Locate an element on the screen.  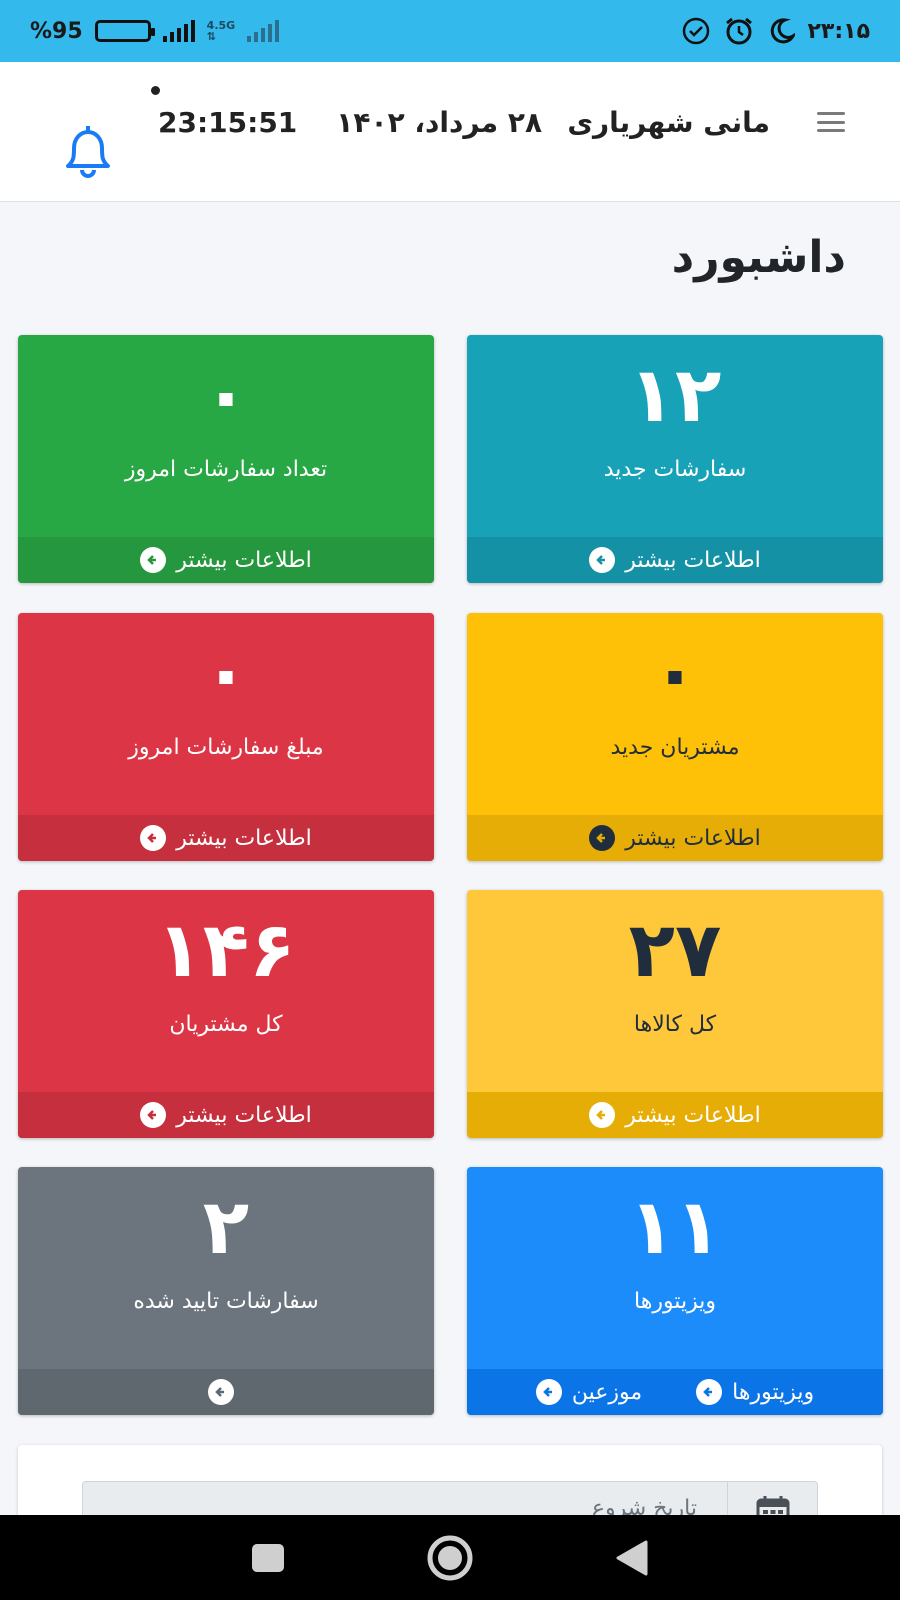
signal-icon-secondary is located at coordinates (263, 31).